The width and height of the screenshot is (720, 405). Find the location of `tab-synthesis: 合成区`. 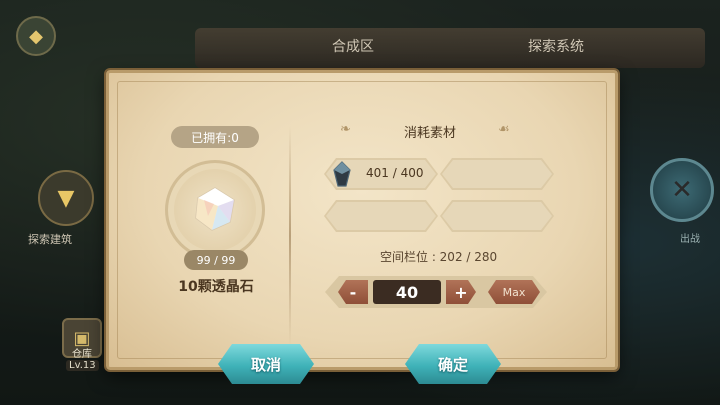

tab-synthesis: 合成区 is located at coordinates (353, 46).